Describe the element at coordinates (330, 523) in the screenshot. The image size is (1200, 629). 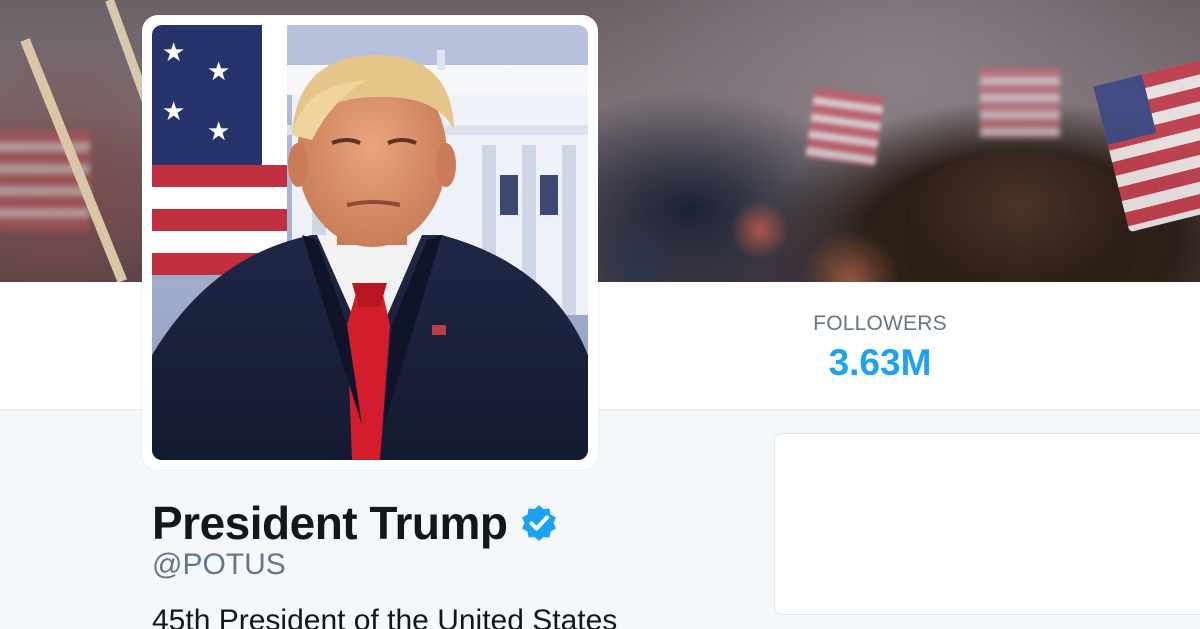
I see `profile-name: President Trump` at that location.